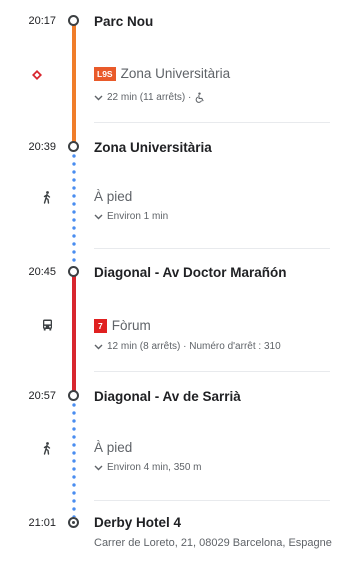  Describe the element at coordinates (123, 21) in the screenshot. I see `stop-name: Parc Nou` at that location.